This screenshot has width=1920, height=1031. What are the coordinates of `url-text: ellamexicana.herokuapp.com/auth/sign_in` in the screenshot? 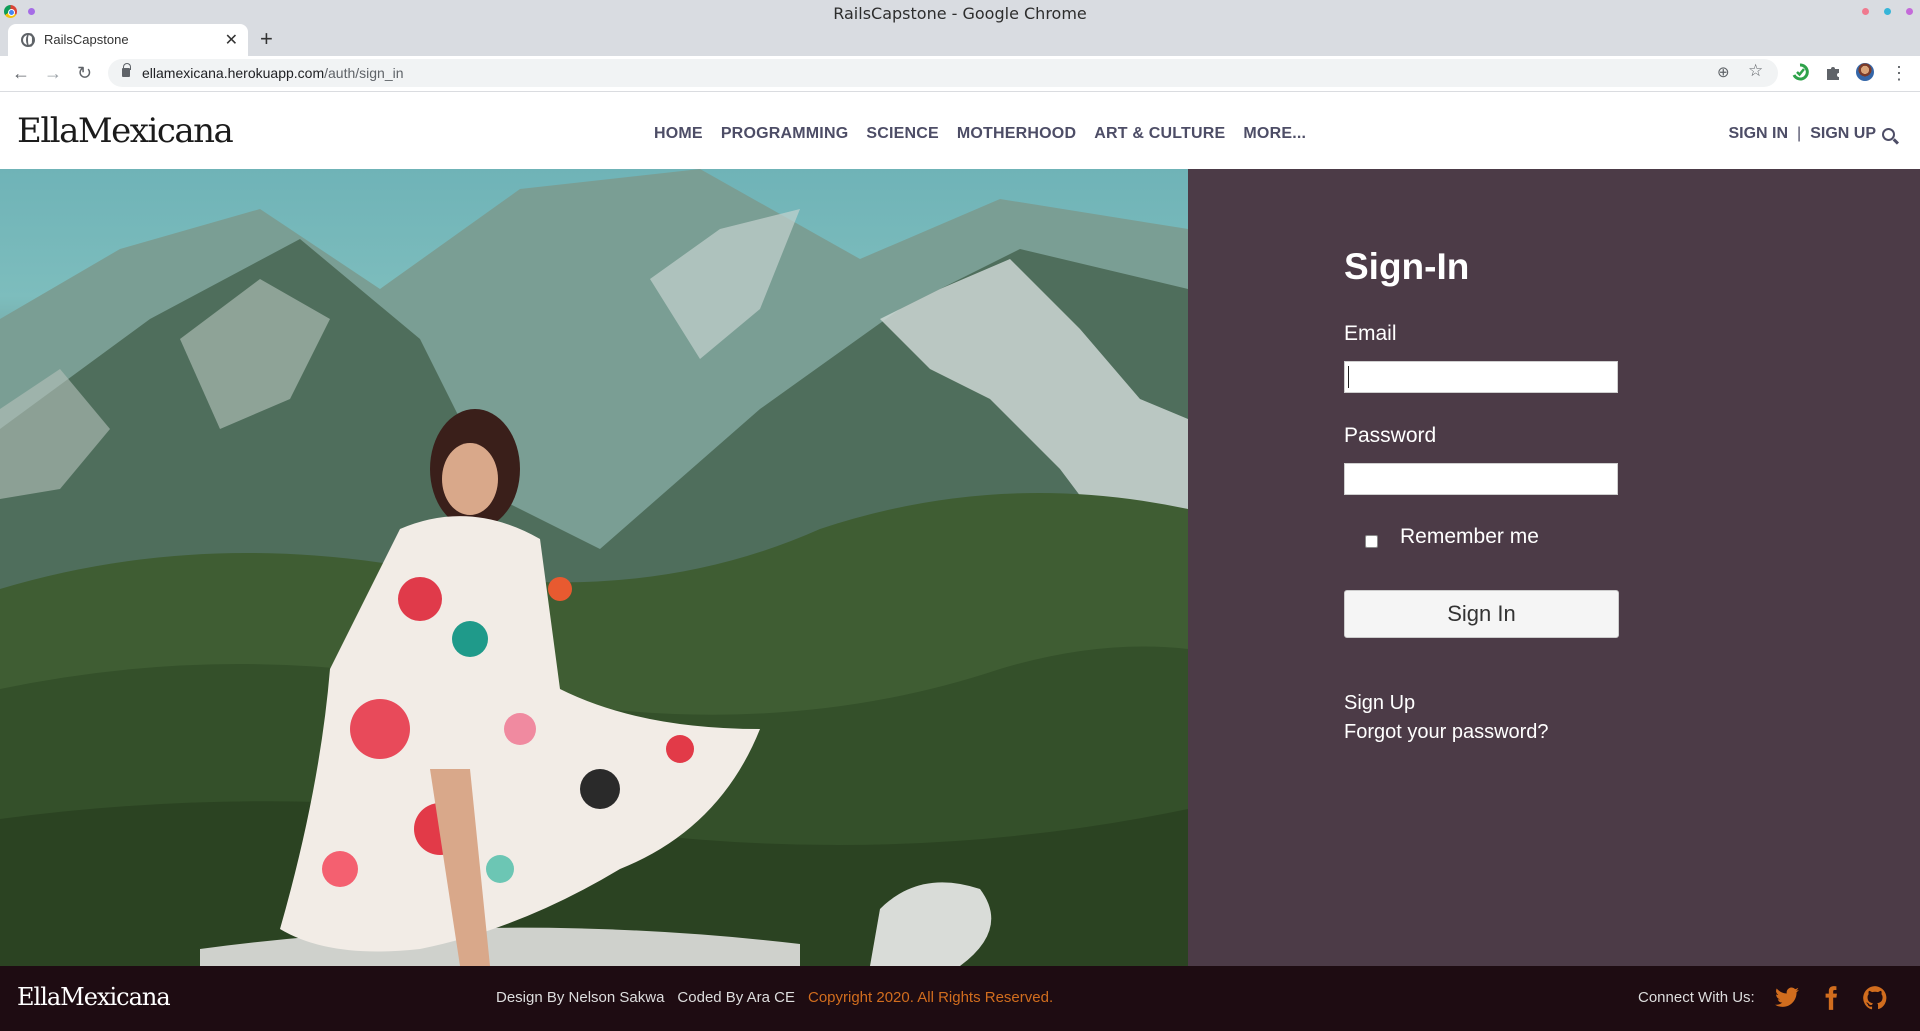 It's located at (273, 73).